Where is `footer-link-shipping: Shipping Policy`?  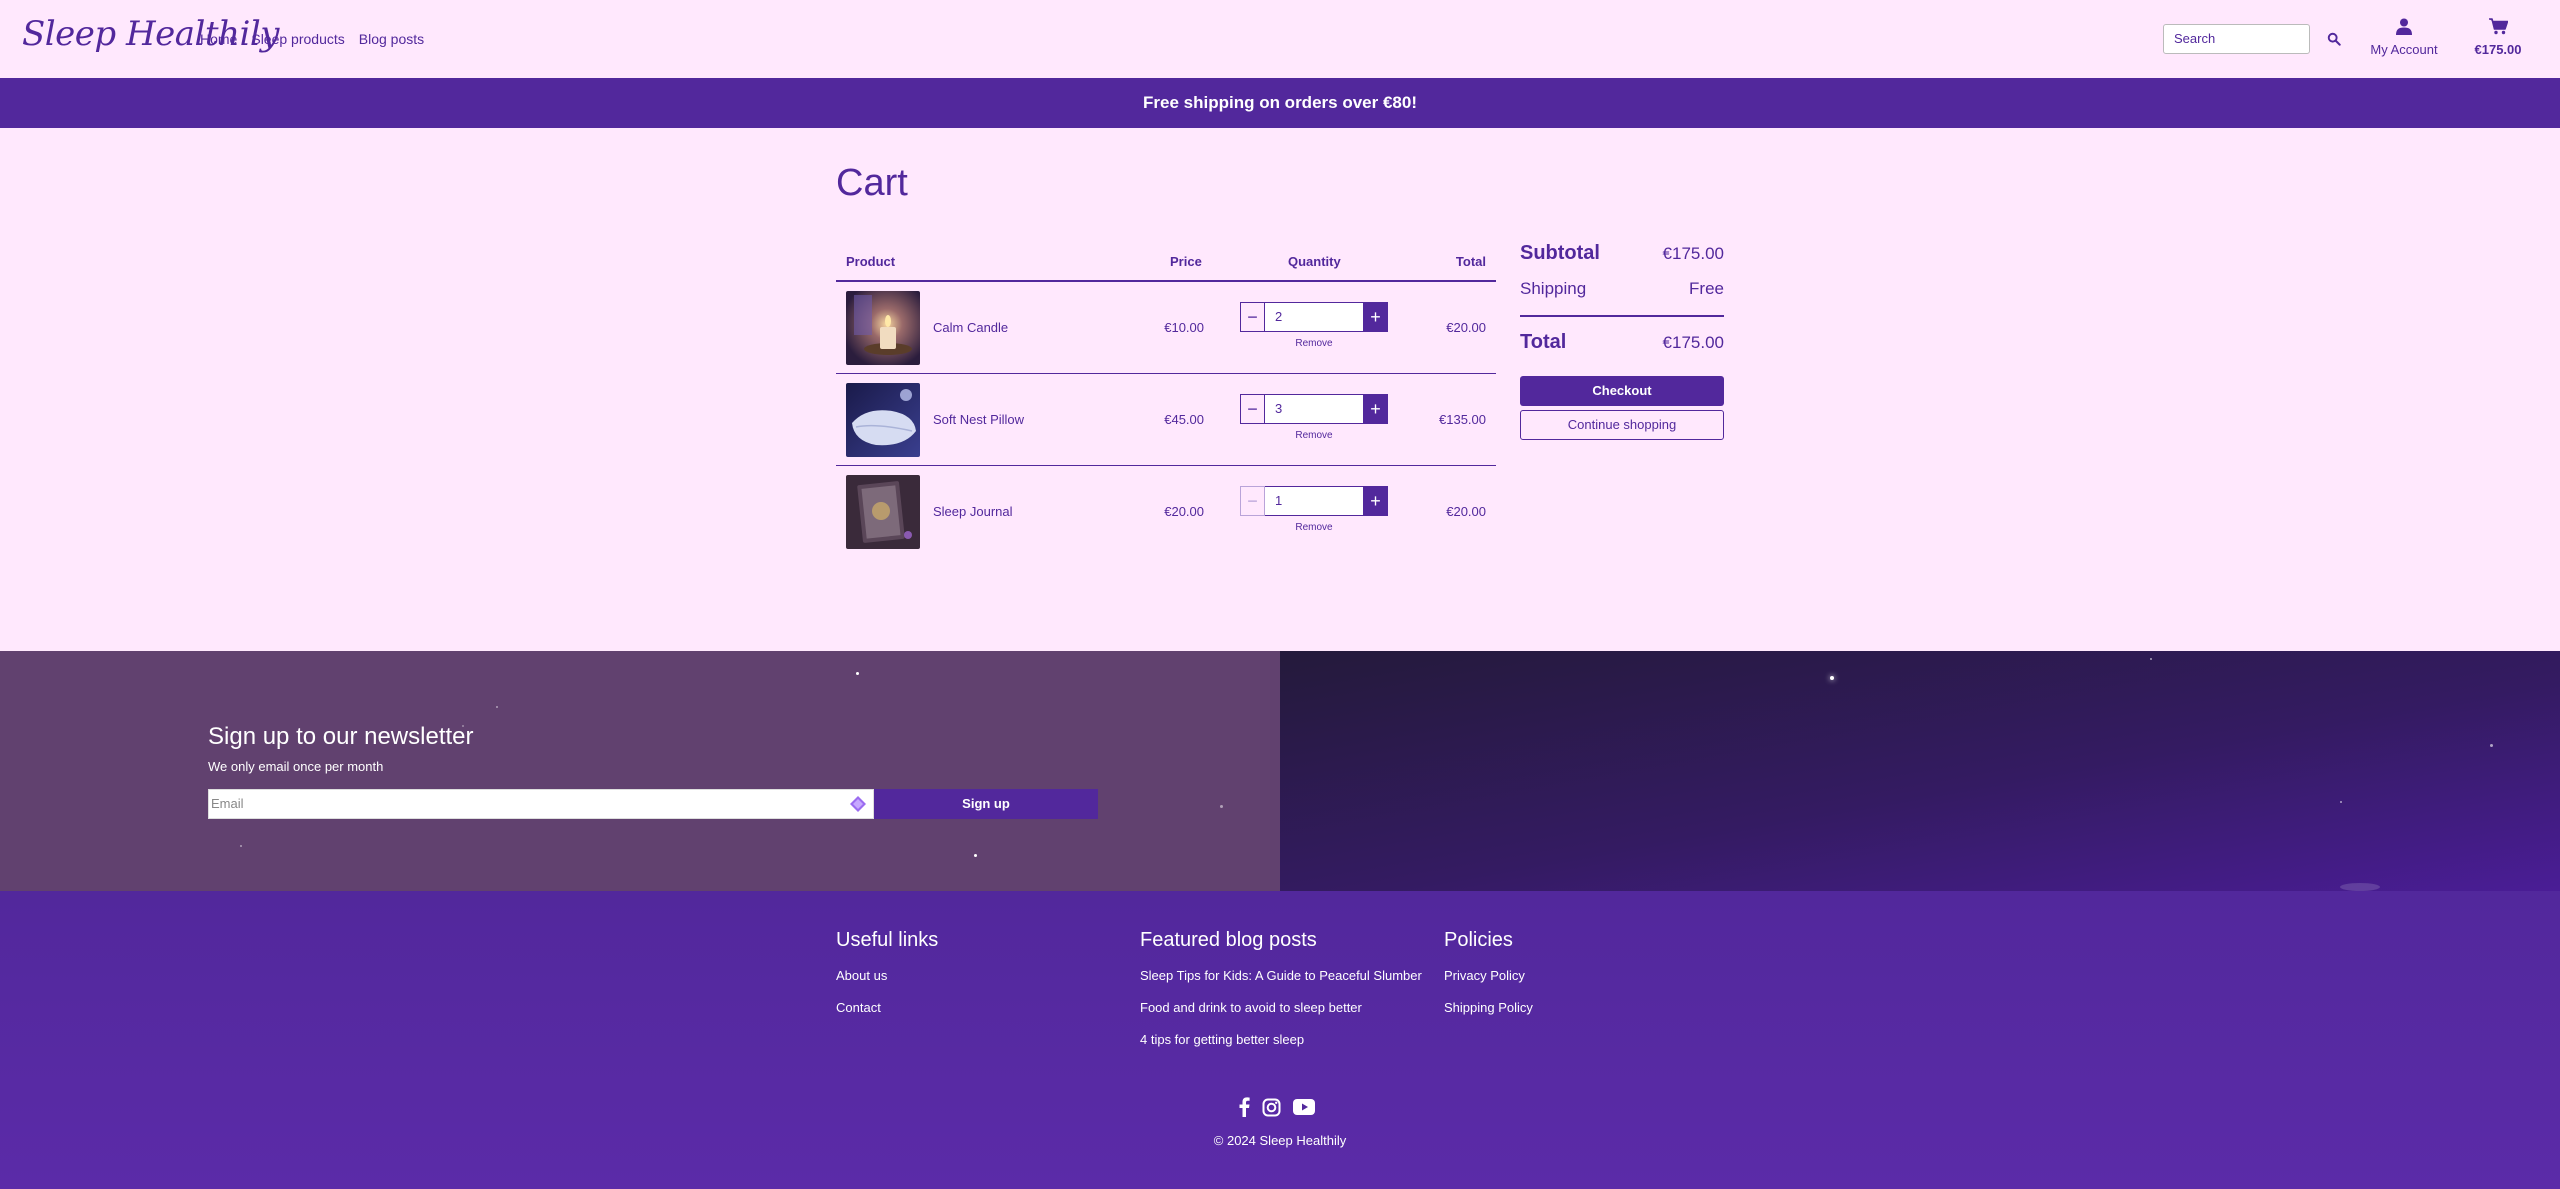 footer-link-shipping: Shipping Policy is located at coordinates (1488, 1007).